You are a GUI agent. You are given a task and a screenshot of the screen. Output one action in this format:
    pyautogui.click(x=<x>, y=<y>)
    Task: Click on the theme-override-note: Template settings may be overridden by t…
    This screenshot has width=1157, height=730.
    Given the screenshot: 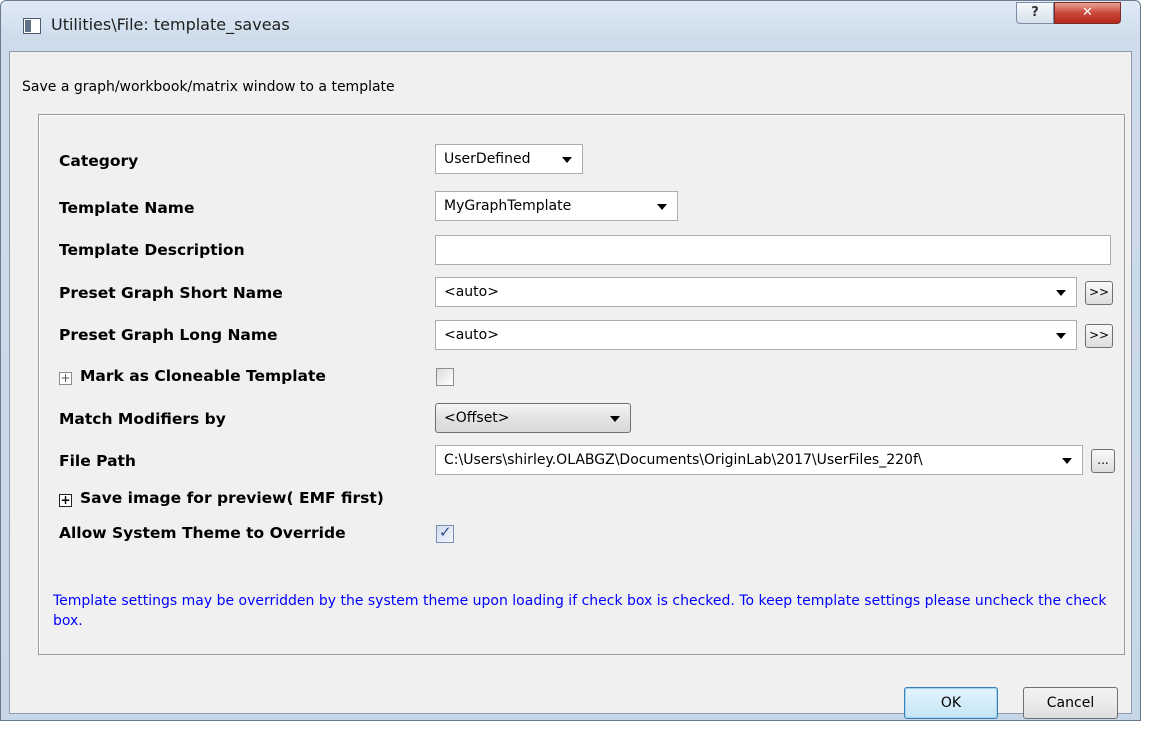 What is the action you would take?
    pyautogui.click(x=580, y=611)
    